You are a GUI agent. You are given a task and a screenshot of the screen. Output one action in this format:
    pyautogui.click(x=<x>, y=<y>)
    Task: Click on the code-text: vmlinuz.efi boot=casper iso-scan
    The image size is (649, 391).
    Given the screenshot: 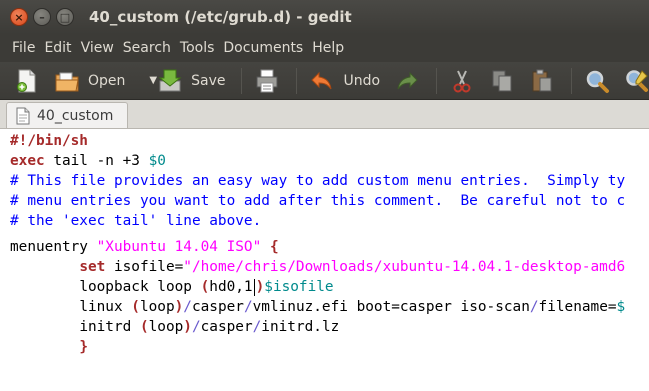 What is the action you would take?
    pyautogui.click(x=391, y=307)
    